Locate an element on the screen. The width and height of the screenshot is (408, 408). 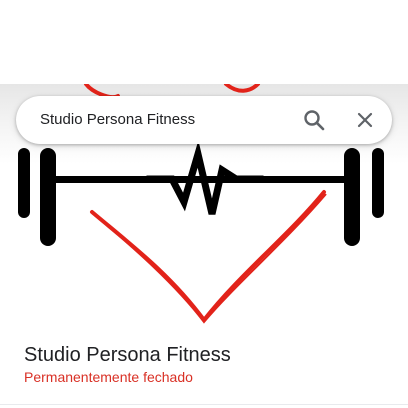
left-outer-plate is located at coordinates (24, 183).